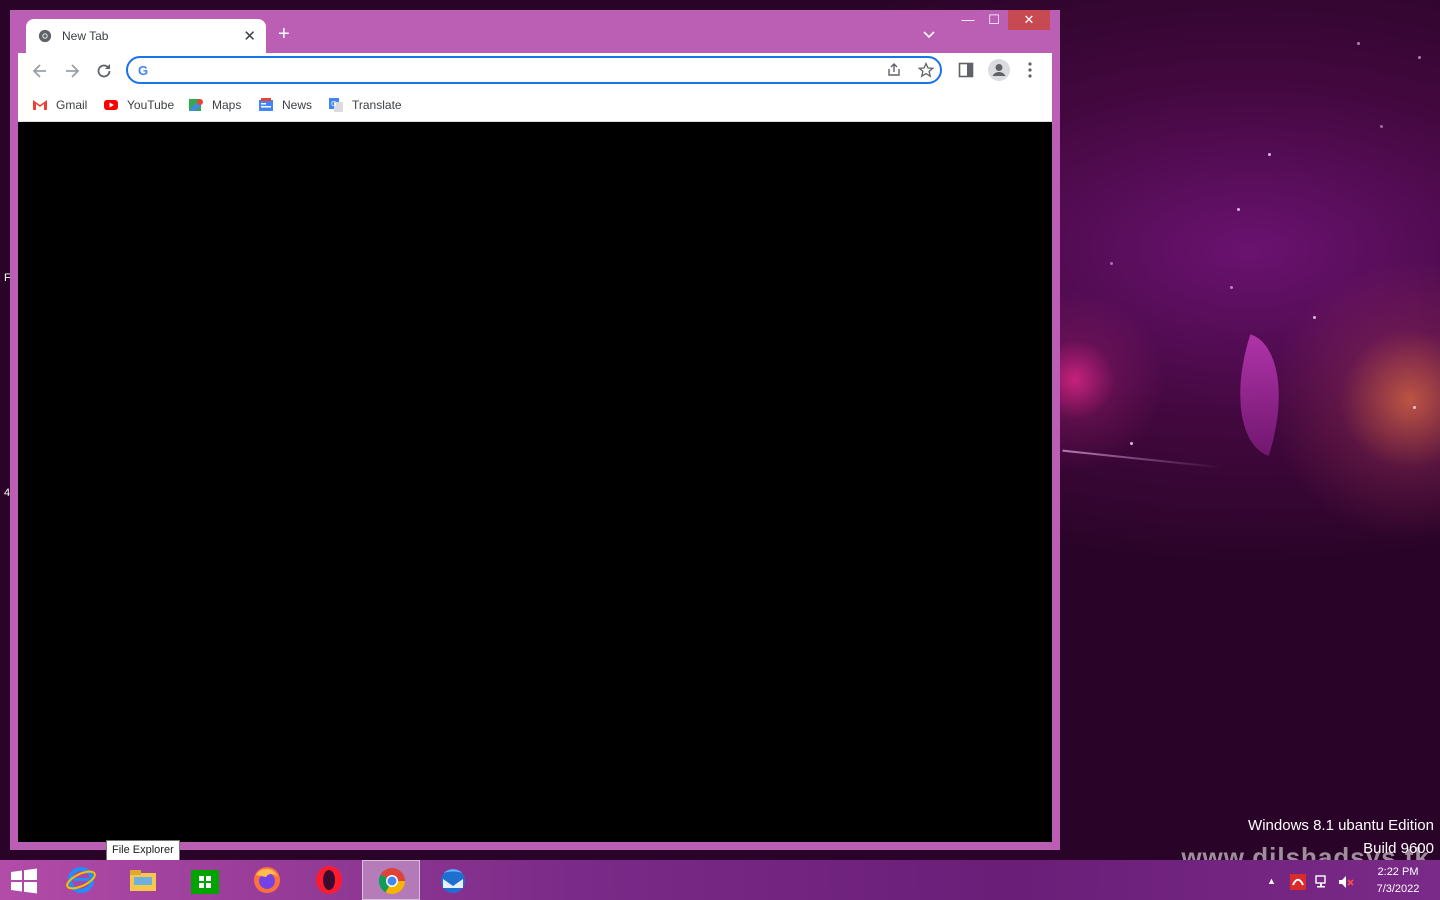 This screenshot has width=1440, height=900. What do you see at coordinates (40, 105) in the screenshot?
I see `gmail-icon` at bounding box center [40, 105].